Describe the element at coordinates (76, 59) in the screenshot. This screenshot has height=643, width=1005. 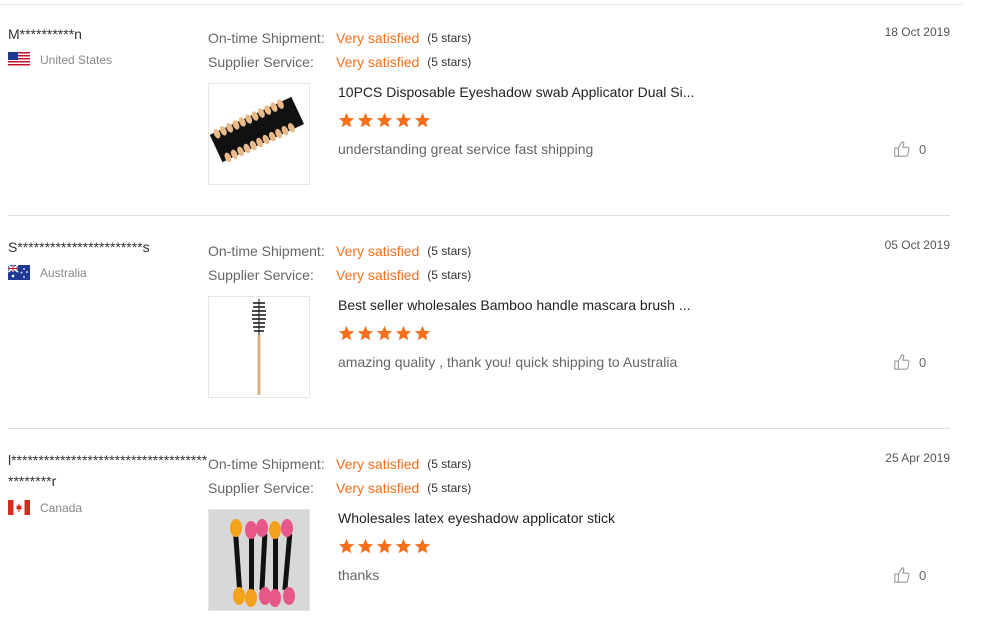
I see `country-label: United States` at that location.